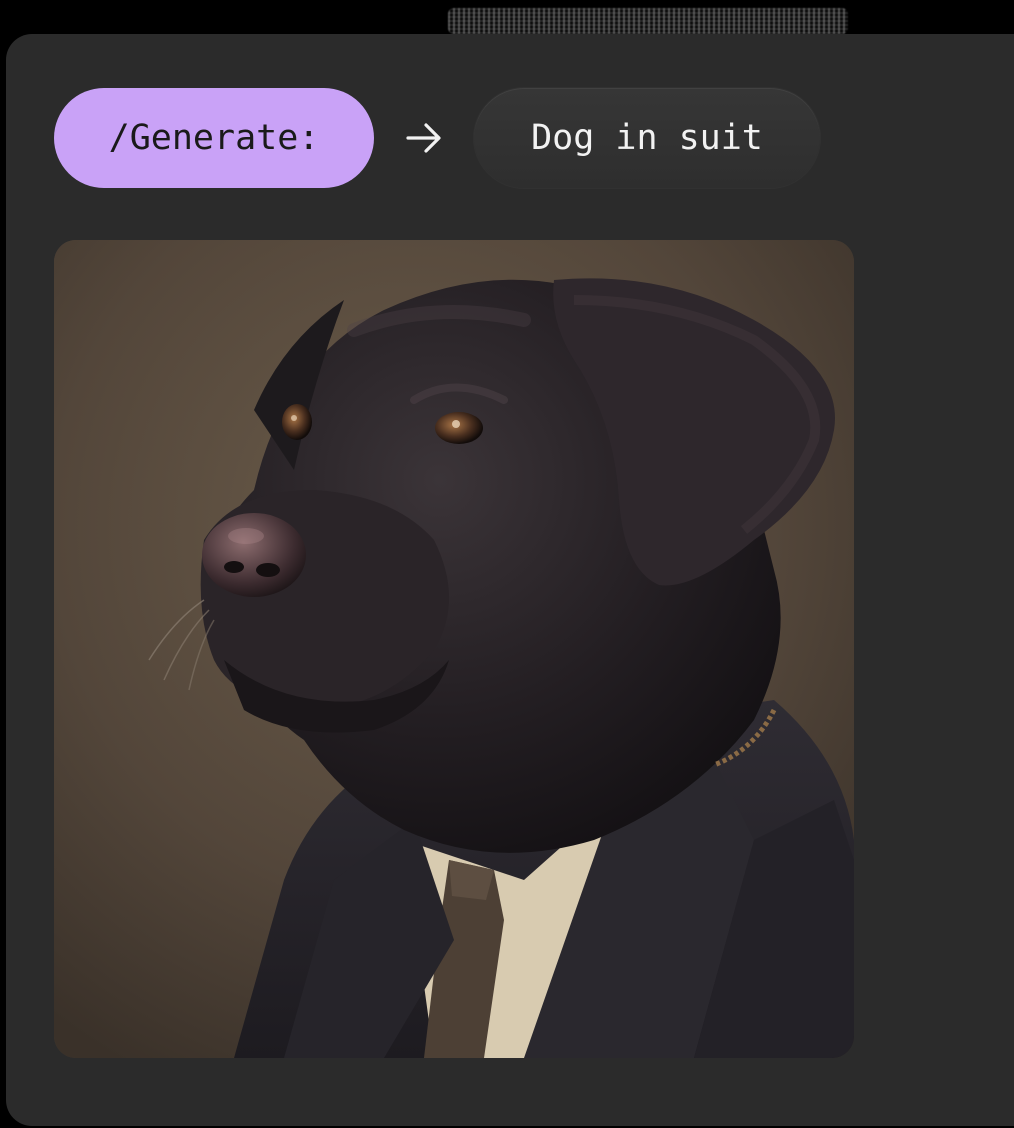 The width and height of the screenshot is (1014, 1128). I want to click on prompt-text-chip: Dog in suit, so click(647, 138).